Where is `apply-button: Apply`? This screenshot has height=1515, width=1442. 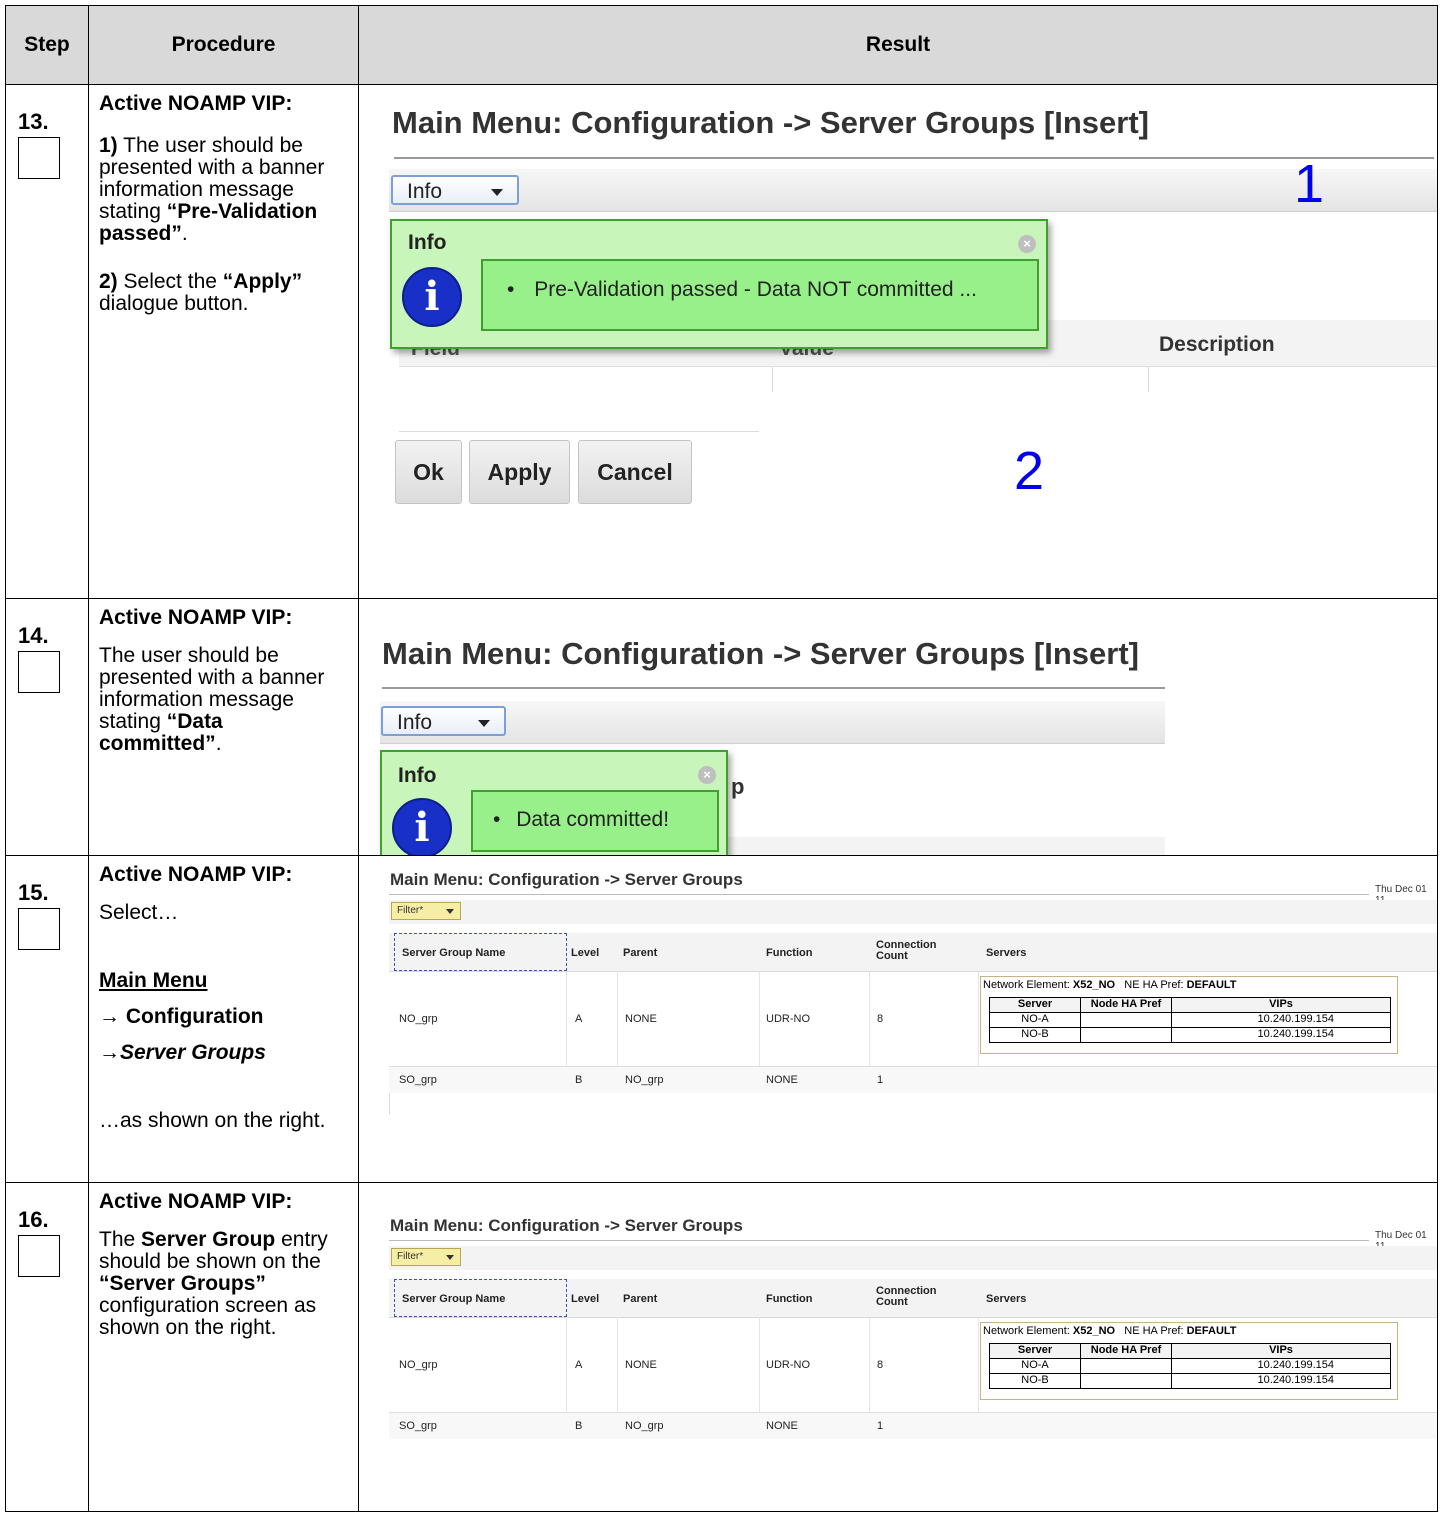 apply-button: Apply is located at coordinates (519, 472).